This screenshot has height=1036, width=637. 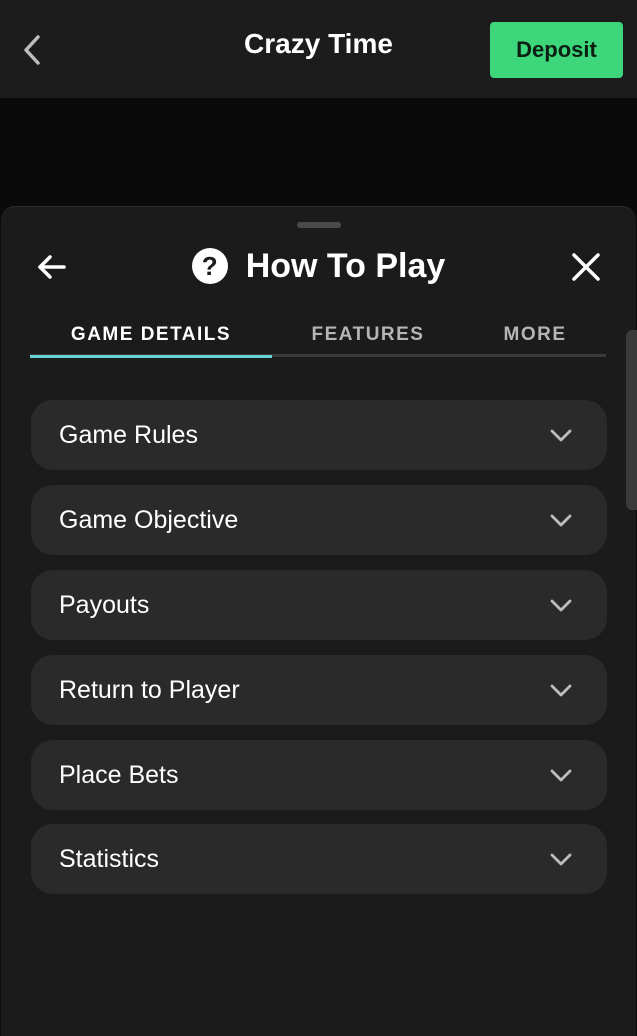 What do you see at coordinates (128, 434) in the screenshot?
I see `accordion-label: Game Rules` at bounding box center [128, 434].